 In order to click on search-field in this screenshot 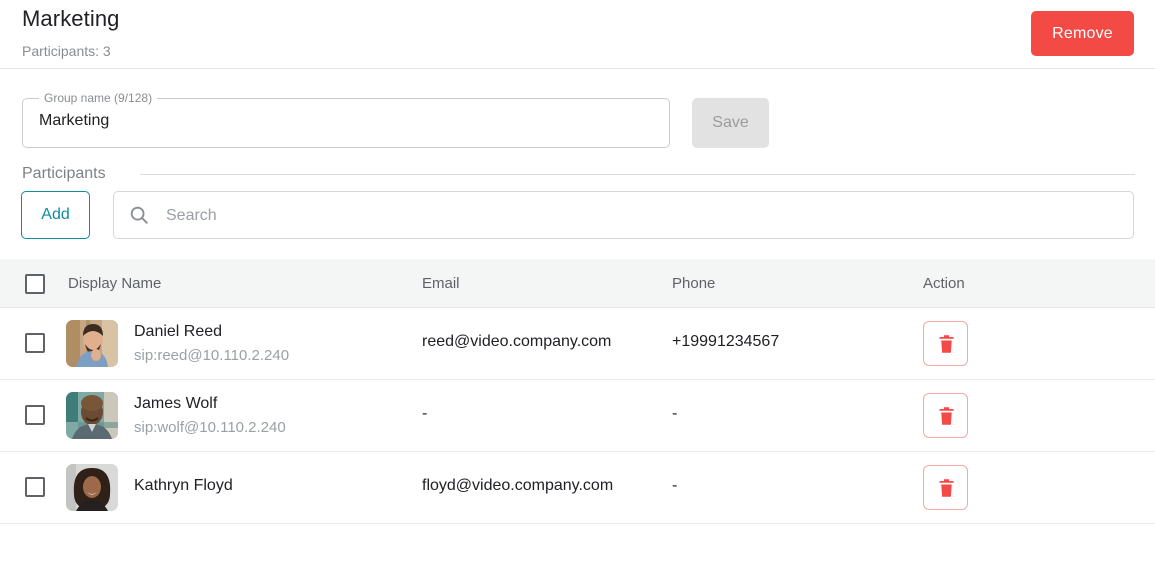, I will do `click(623, 215)`.